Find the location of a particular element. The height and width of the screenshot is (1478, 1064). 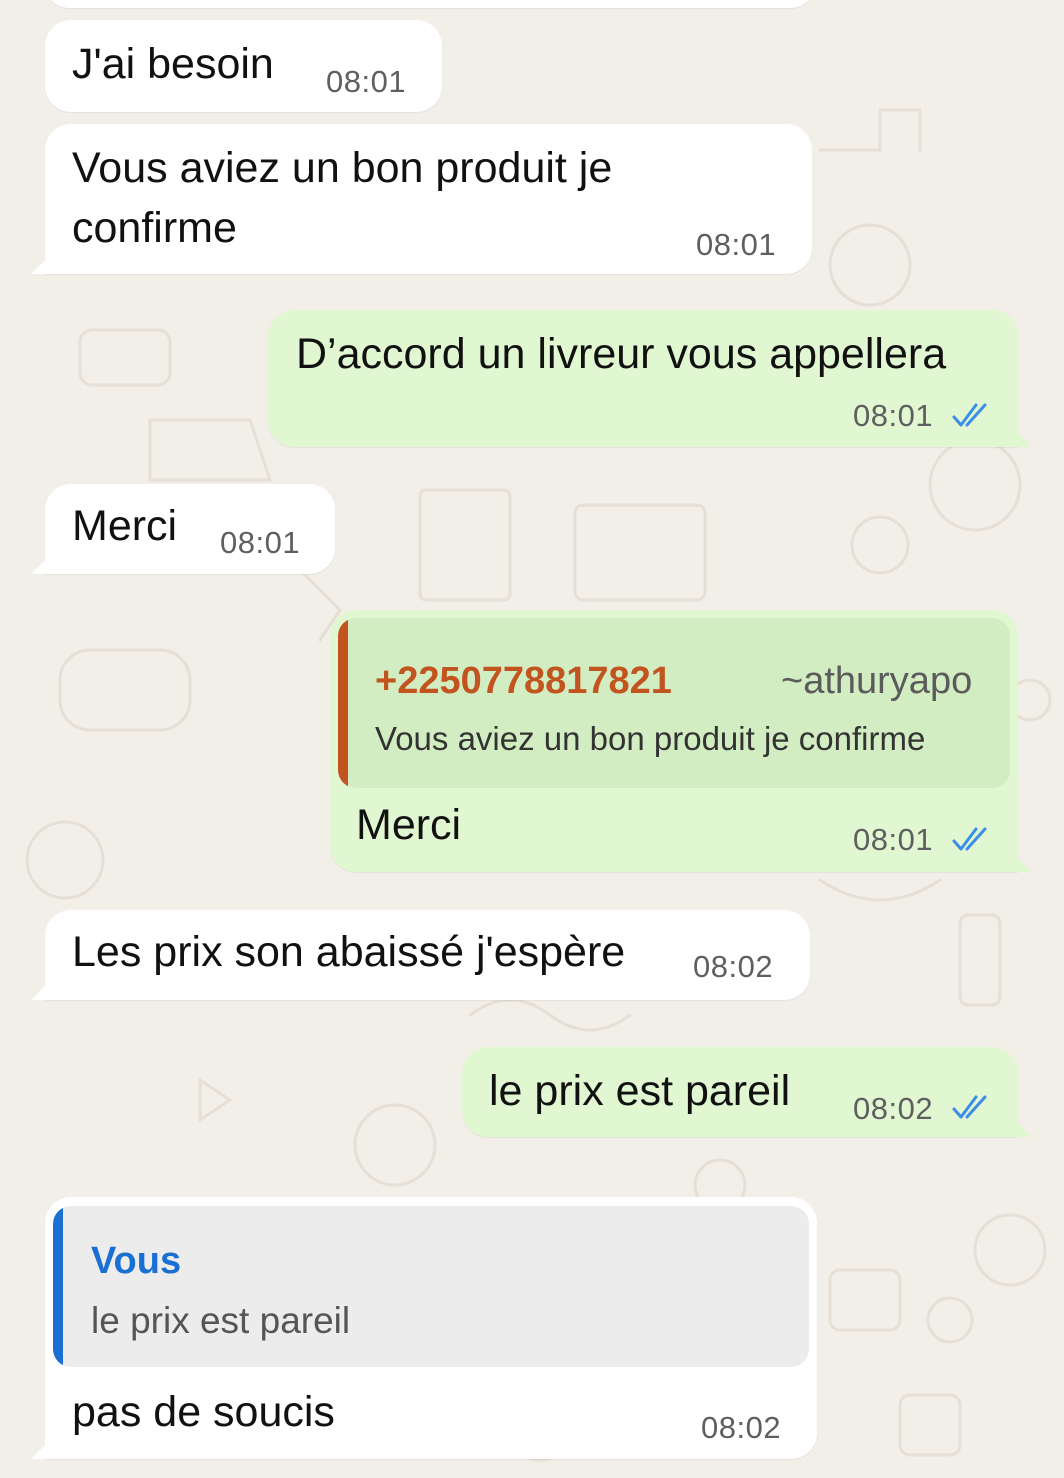

quoted-sender-name: Vous is located at coordinates (136, 1261).